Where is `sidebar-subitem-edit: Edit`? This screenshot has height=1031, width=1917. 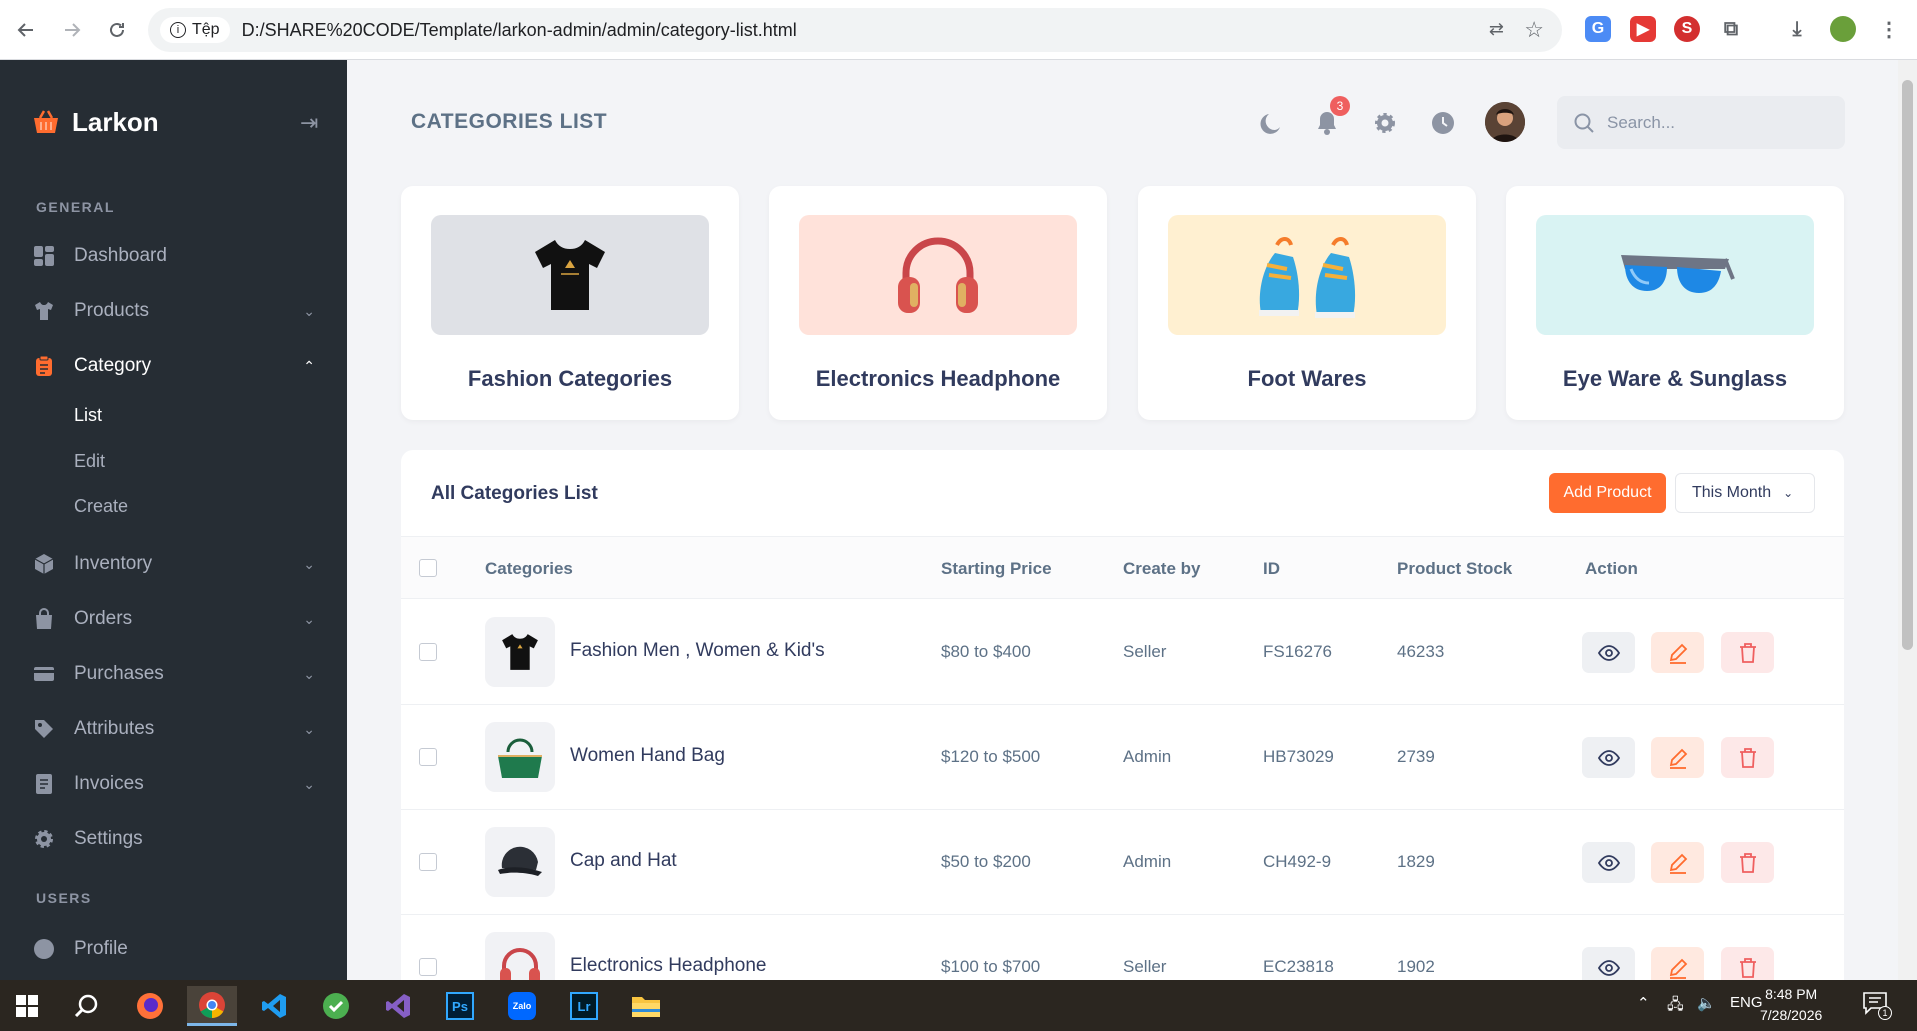
sidebar-subitem-edit: Edit is located at coordinates (89, 461).